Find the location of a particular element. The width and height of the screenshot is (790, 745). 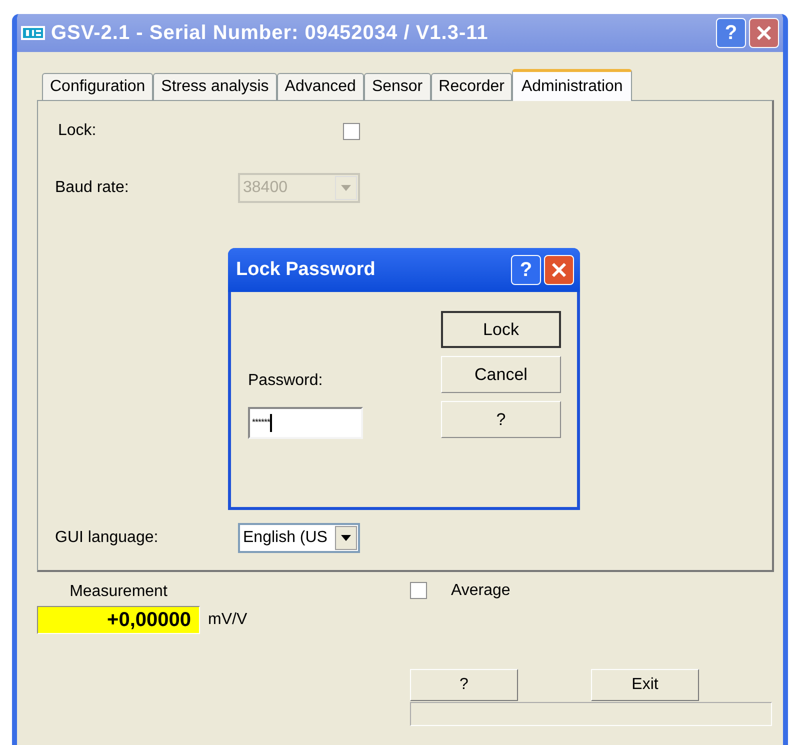

tab: Advanced is located at coordinates (320, 86).